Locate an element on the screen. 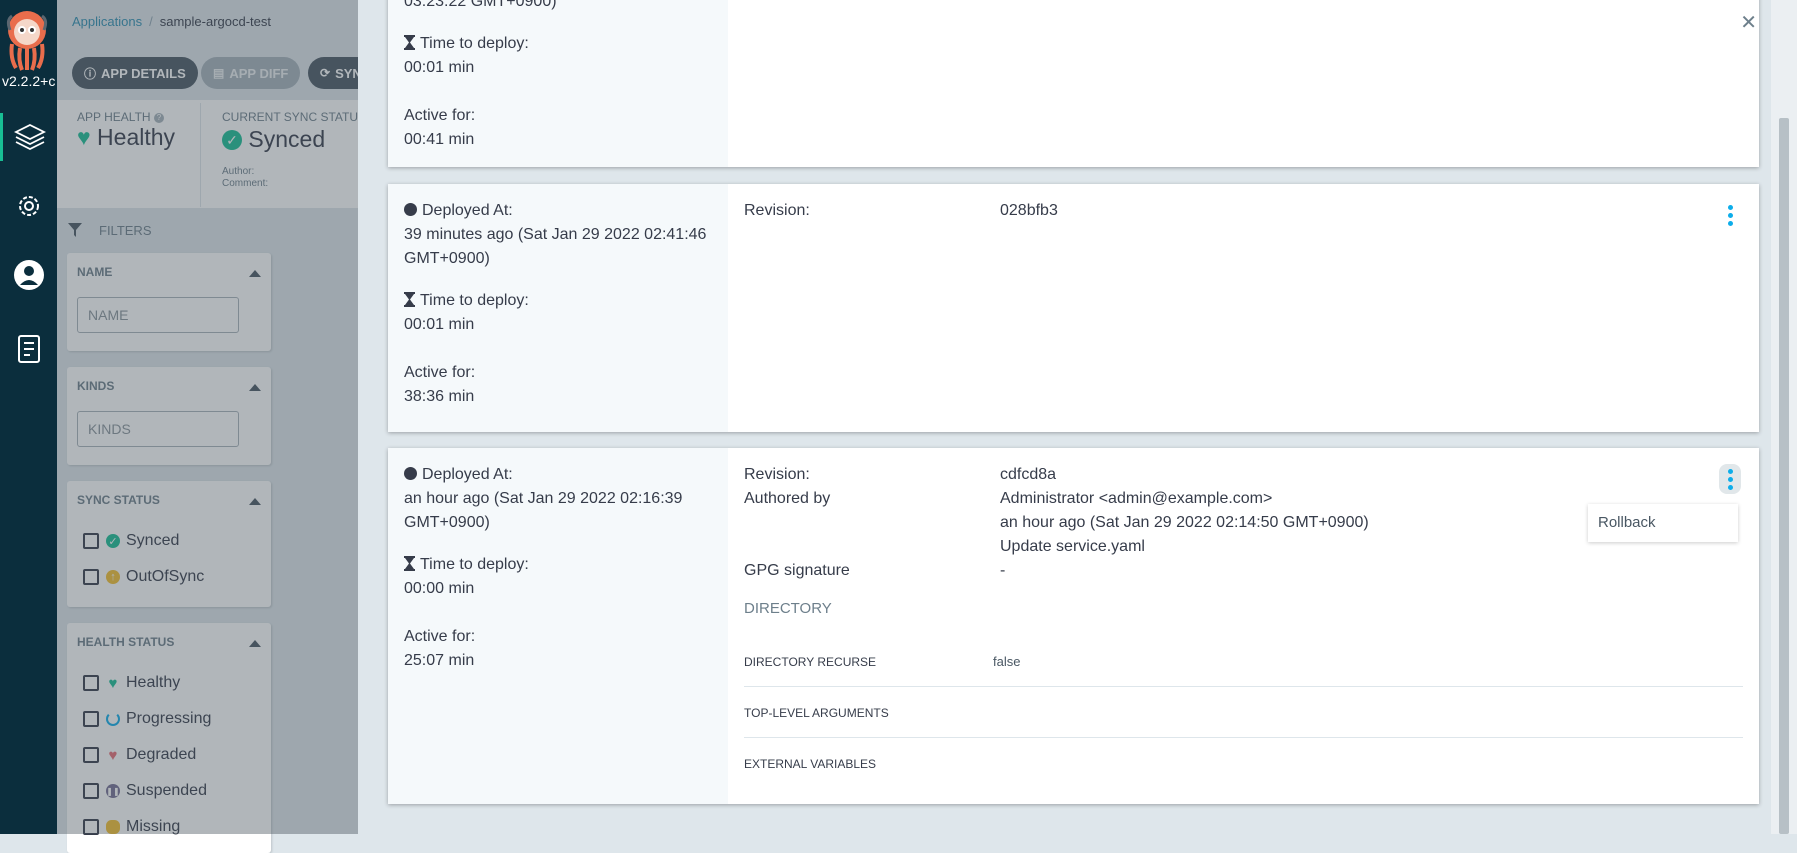 The image size is (1797, 853). nav-docs is located at coordinates (28, 349).